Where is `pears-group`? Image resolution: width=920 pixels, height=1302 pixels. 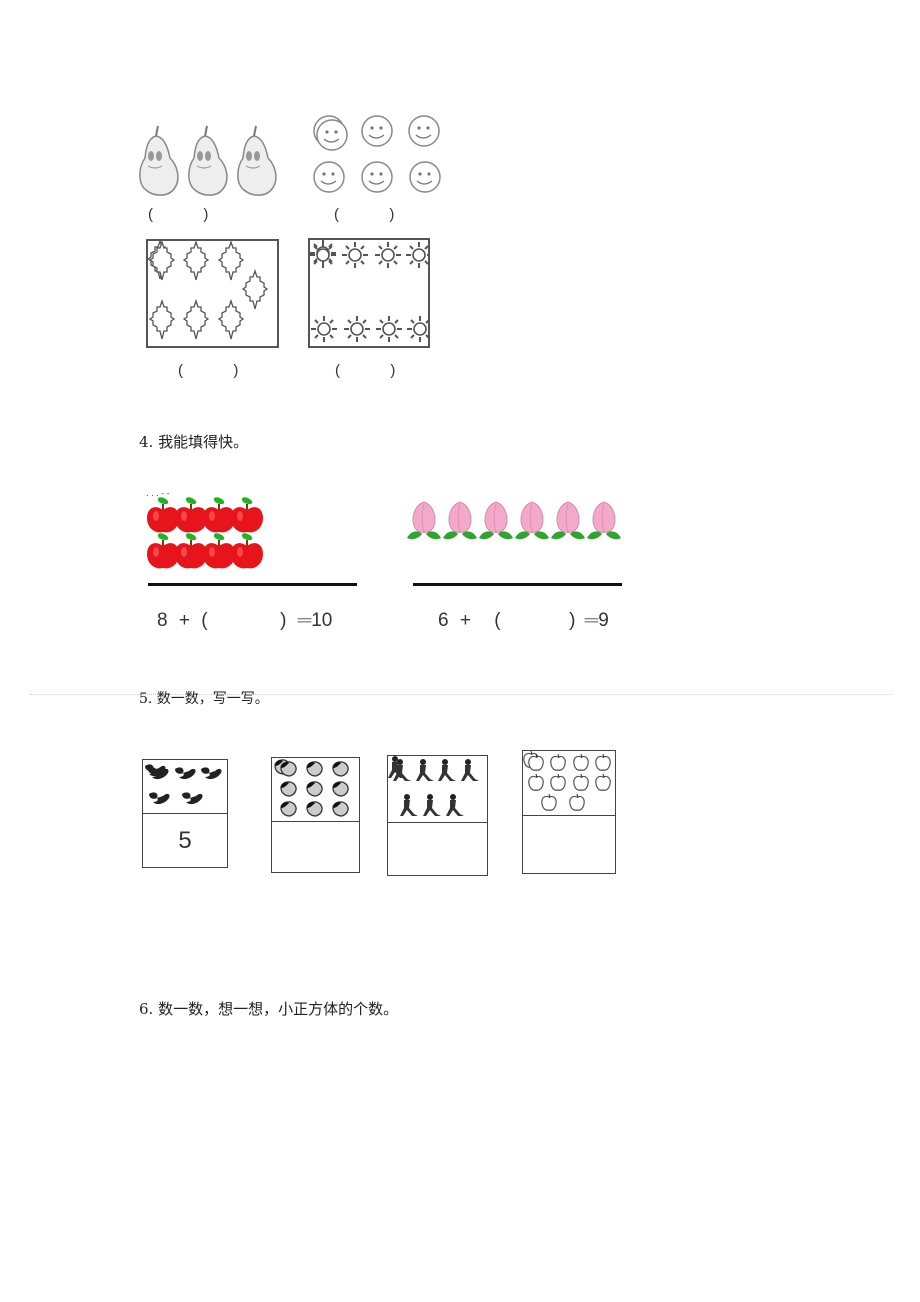
pears-group is located at coordinates (211, 160).